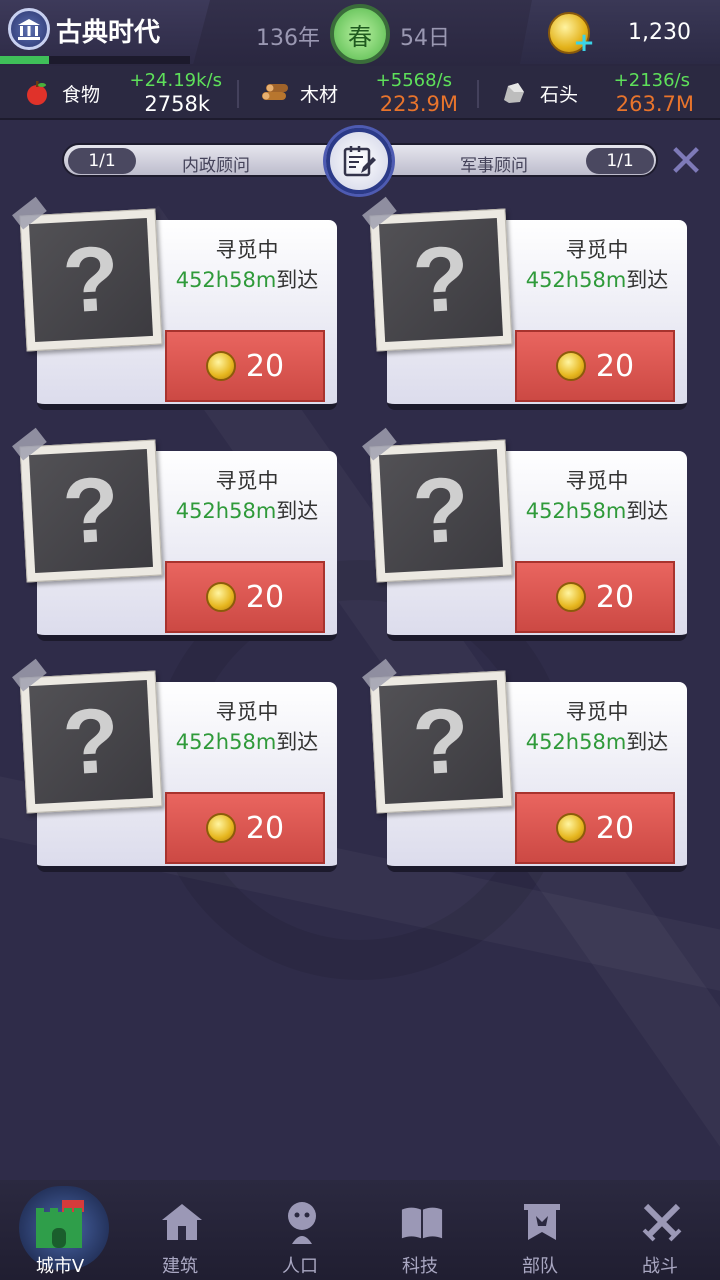 The height and width of the screenshot is (1280, 720). I want to click on wood-icon, so click(274, 93).